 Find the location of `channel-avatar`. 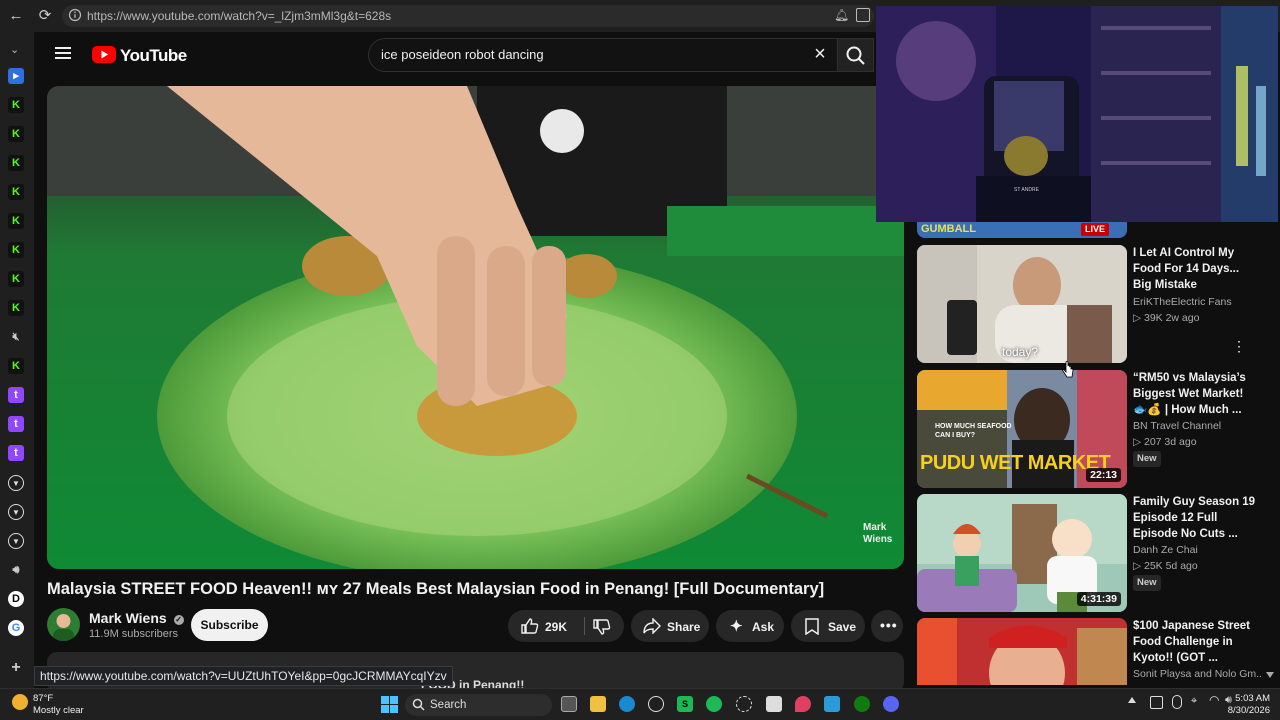

channel-avatar is located at coordinates (63, 624).